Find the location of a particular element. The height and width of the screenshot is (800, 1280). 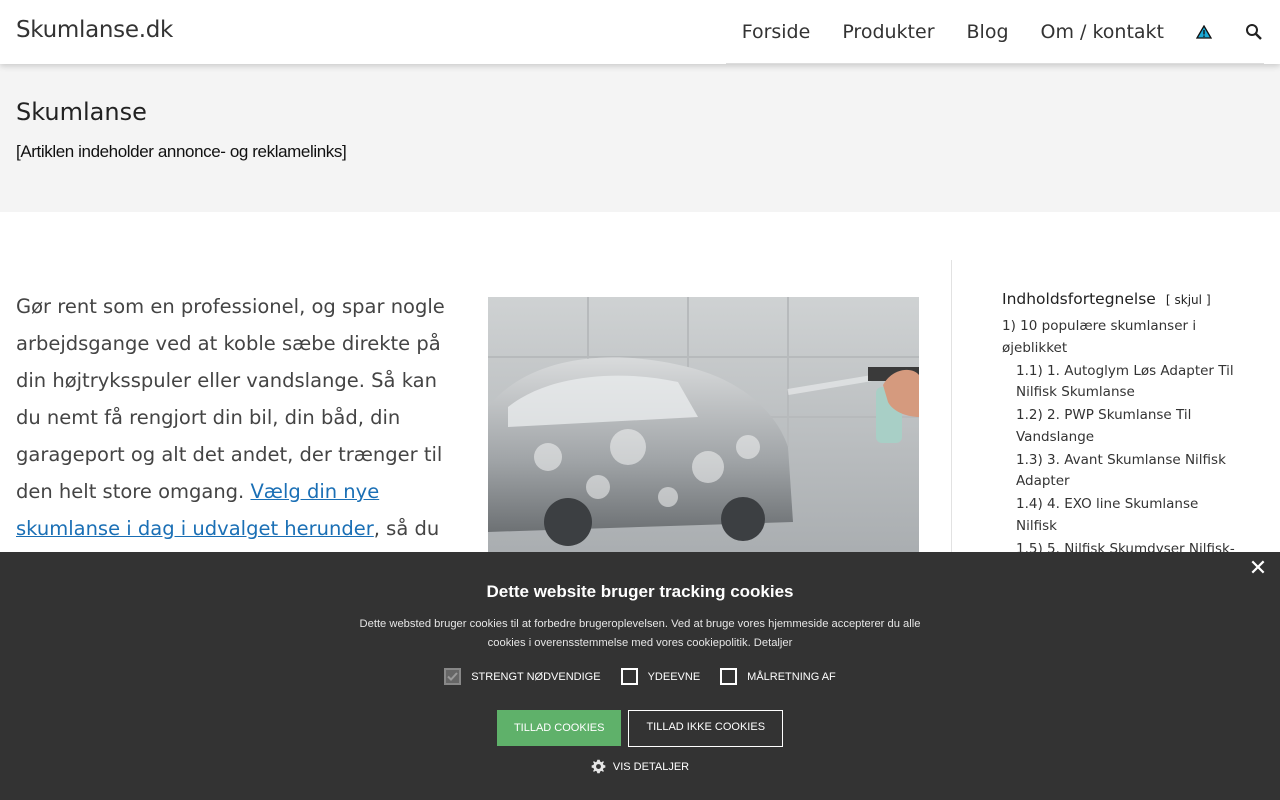

nav-item-forside: Forside is located at coordinates (776, 32).